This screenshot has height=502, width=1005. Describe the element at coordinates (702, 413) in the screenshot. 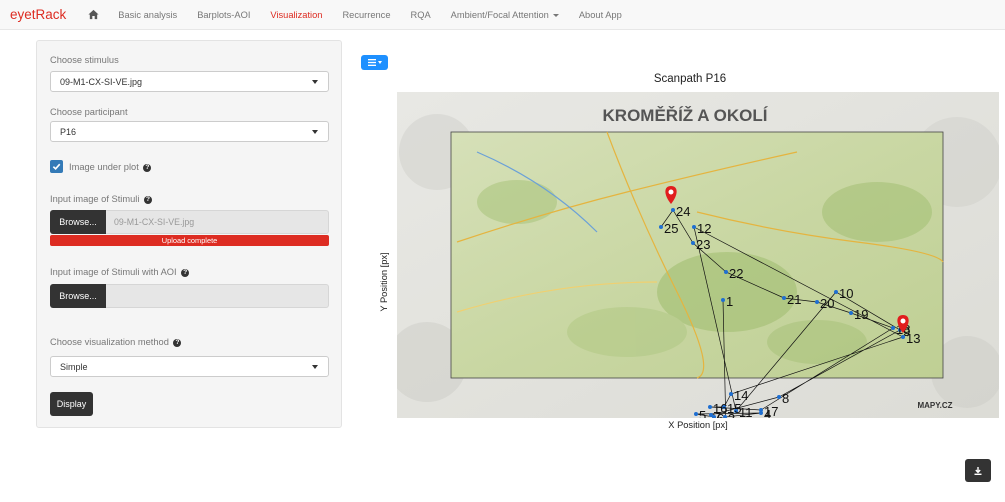

I see `fixation-label: 5` at that location.